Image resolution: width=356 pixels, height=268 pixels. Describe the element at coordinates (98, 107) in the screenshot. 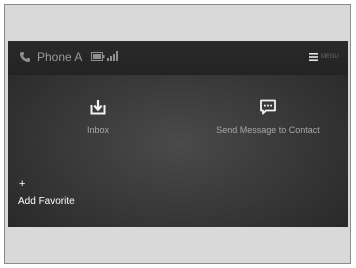

I see `inbox-download-icon` at that location.